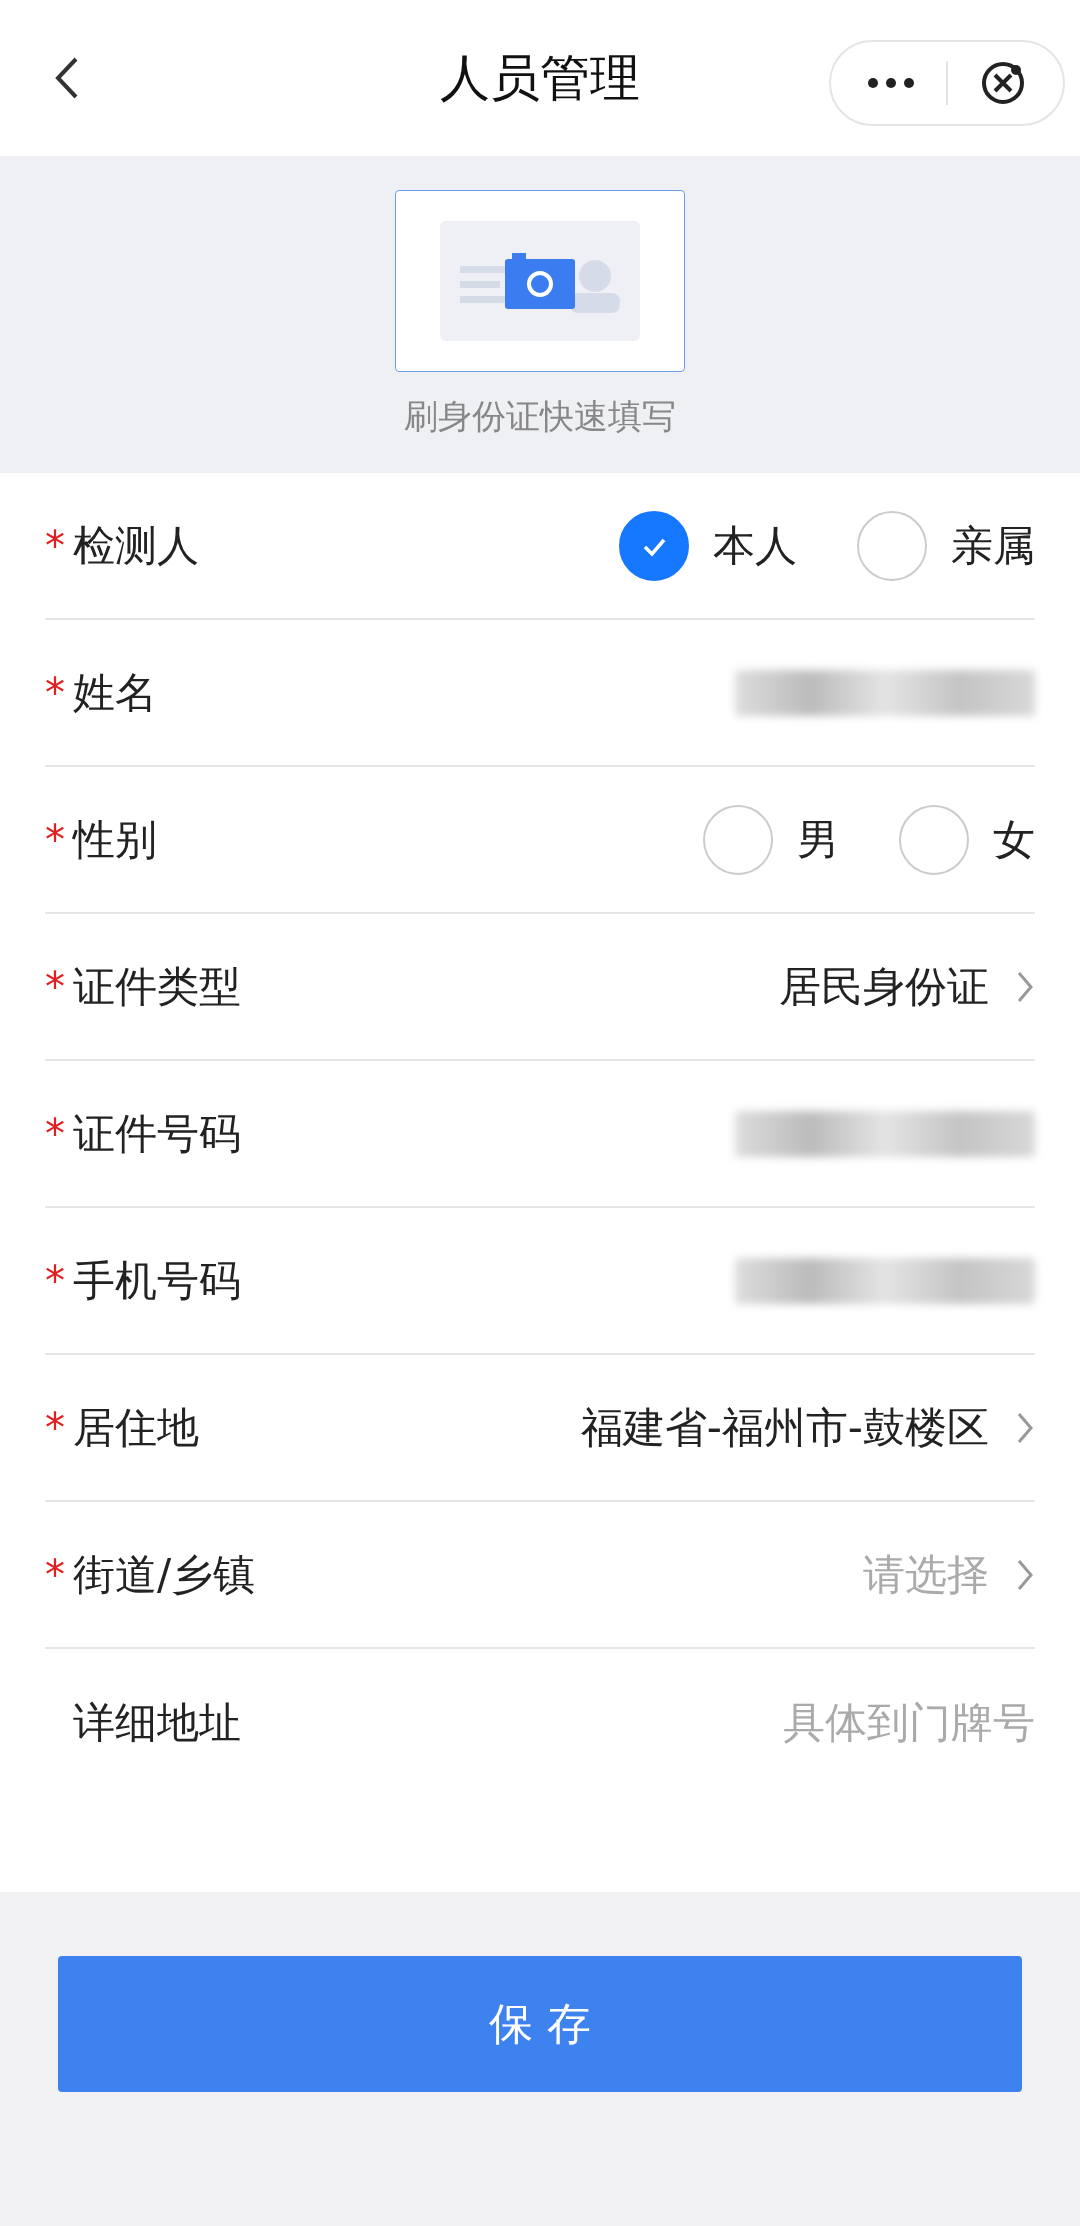 This screenshot has width=1080, height=2226. I want to click on option-label: 本人, so click(755, 545).